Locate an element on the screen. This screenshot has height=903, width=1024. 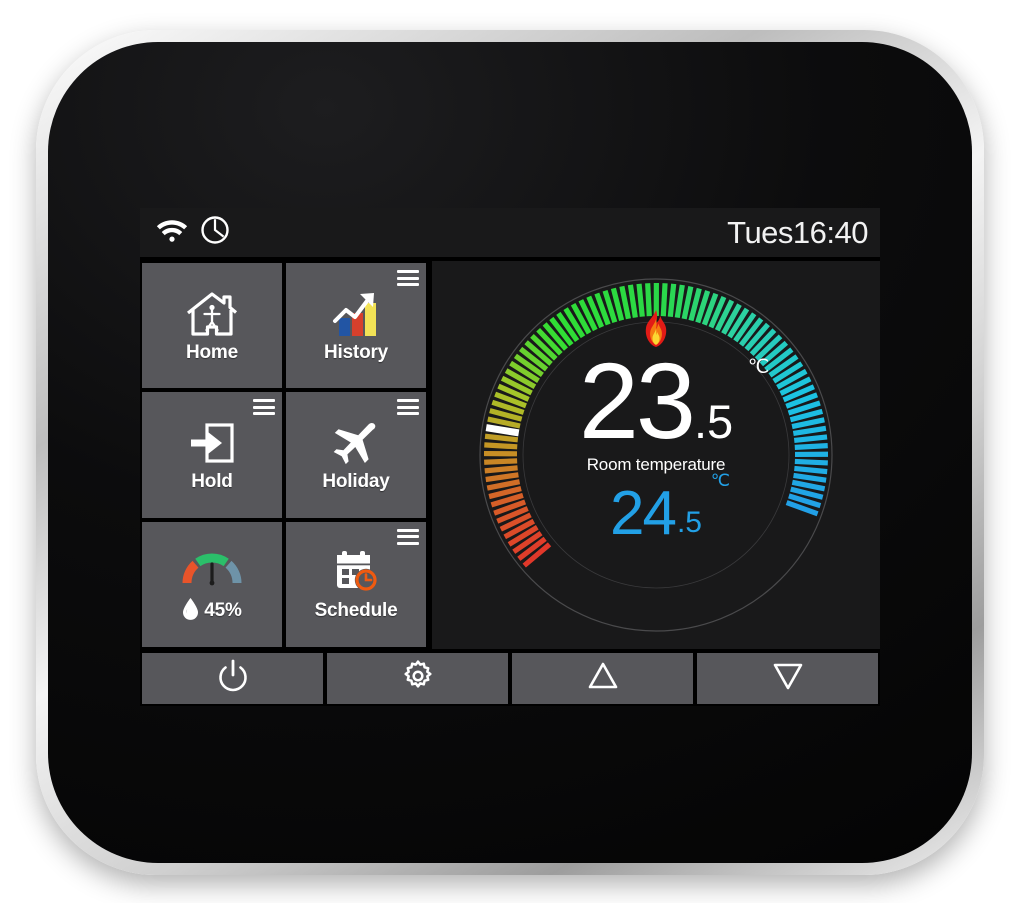
temp-up-button is located at coordinates (602, 678).